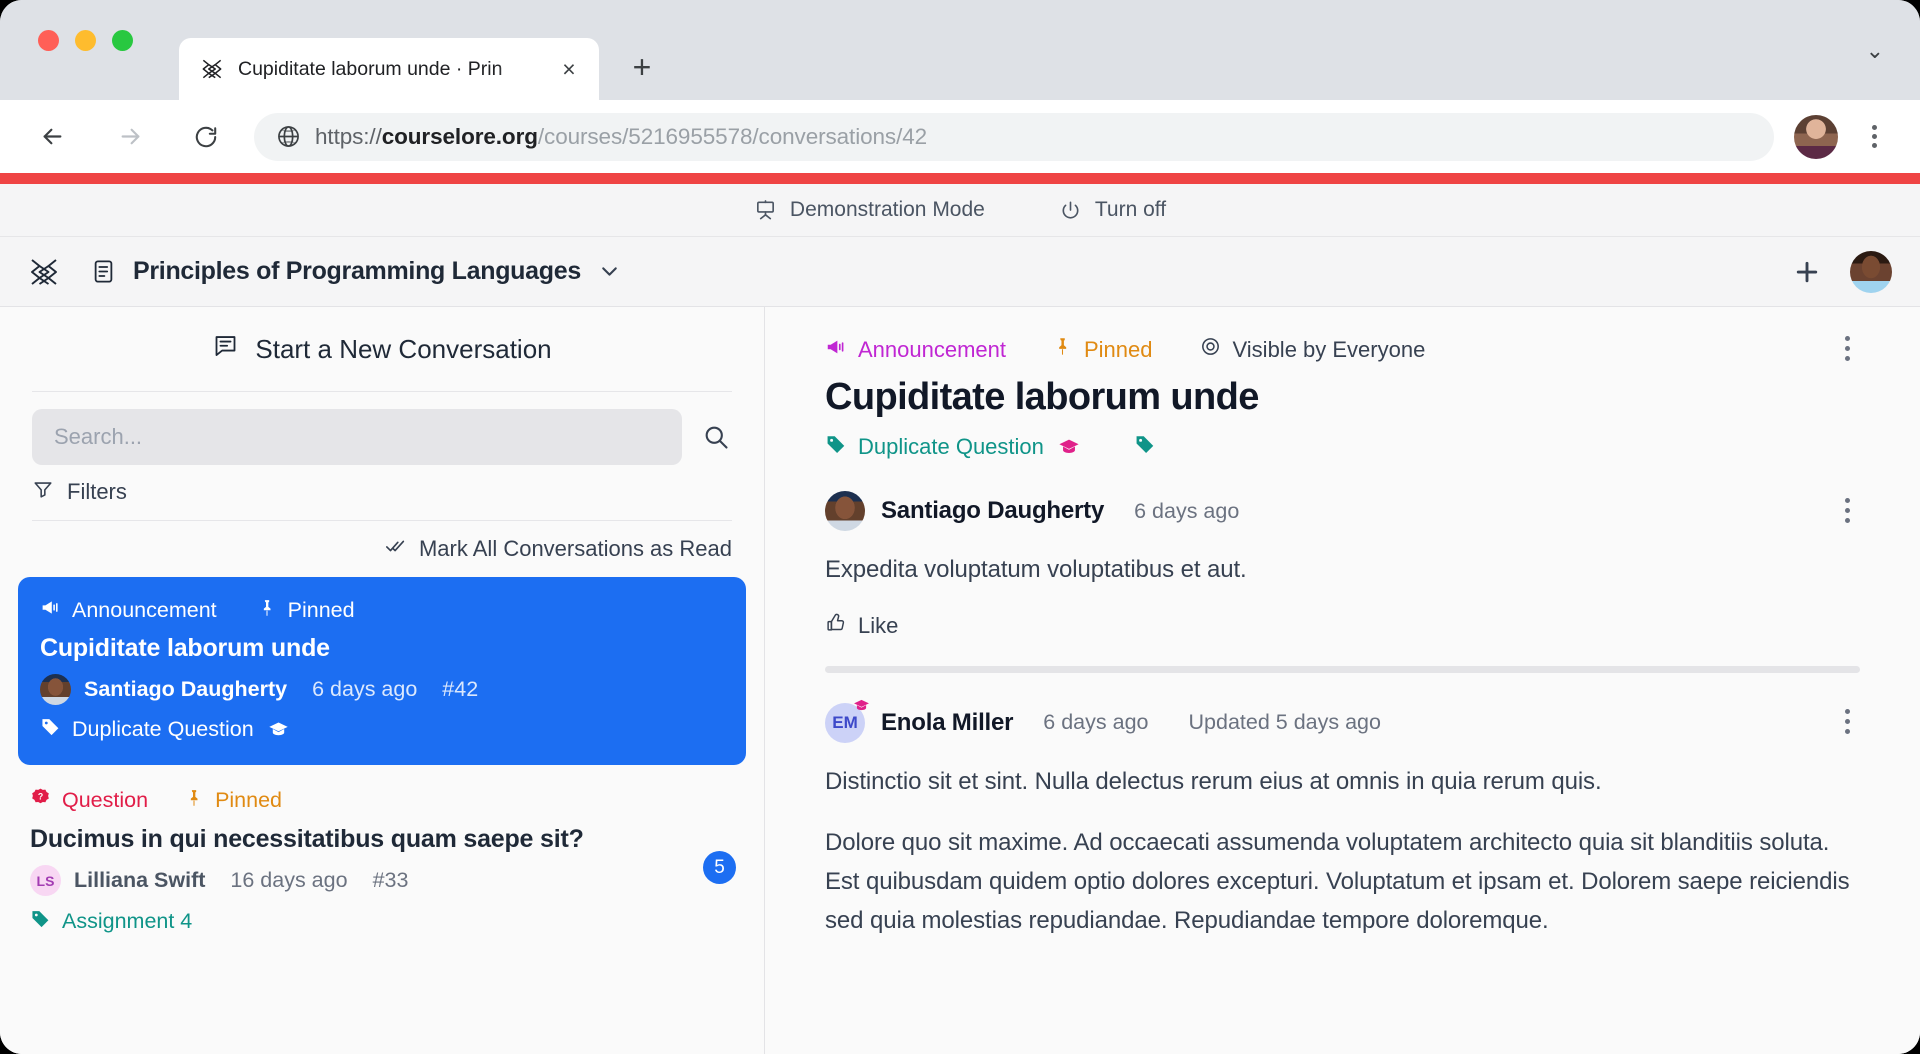 The width and height of the screenshot is (1920, 1054). I want to click on post-author-name: Santiago Daugherty, so click(993, 510).